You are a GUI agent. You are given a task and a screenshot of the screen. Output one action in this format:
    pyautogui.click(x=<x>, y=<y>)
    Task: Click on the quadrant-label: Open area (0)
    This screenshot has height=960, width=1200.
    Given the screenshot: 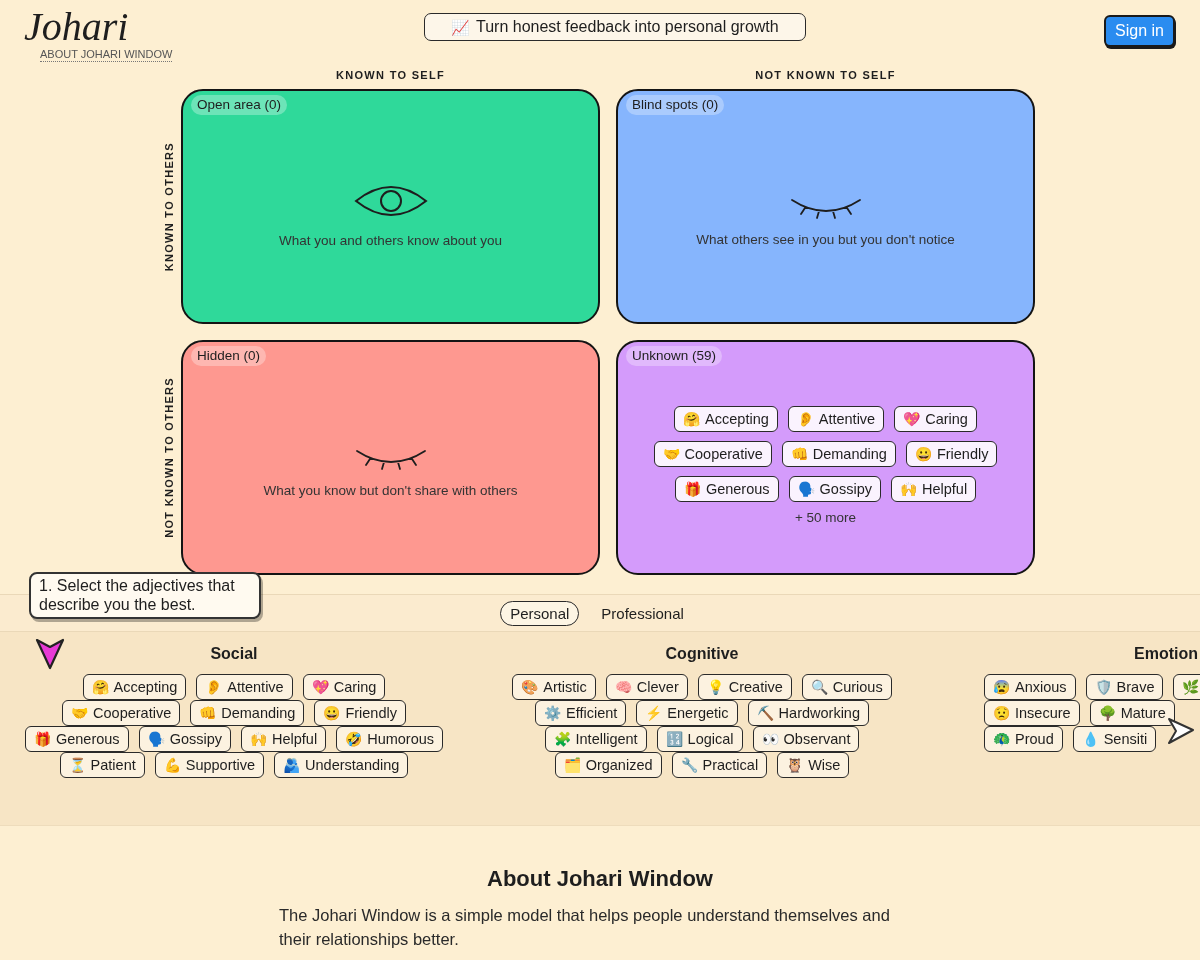 What is the action you would take?
    pyautogui.click(x=239, y=105)
    